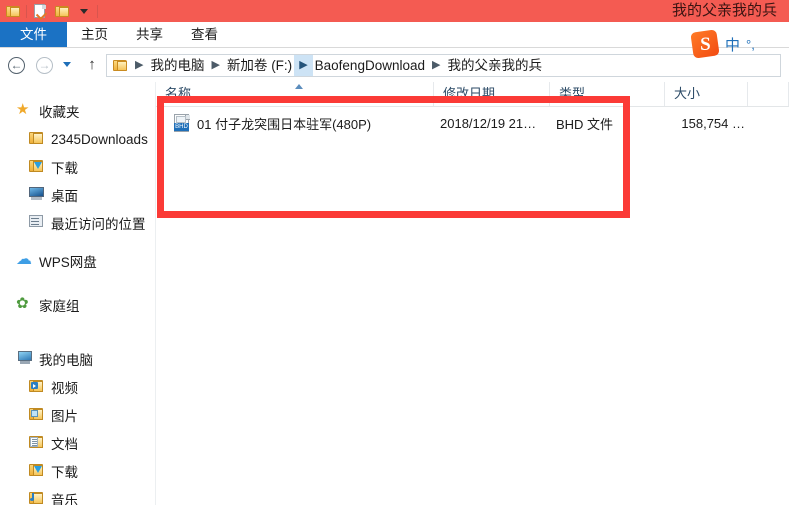 This screenshot has height=505, width=789. I want to click on sogou-ime-bar: S 中 °,, so click(737, 44).